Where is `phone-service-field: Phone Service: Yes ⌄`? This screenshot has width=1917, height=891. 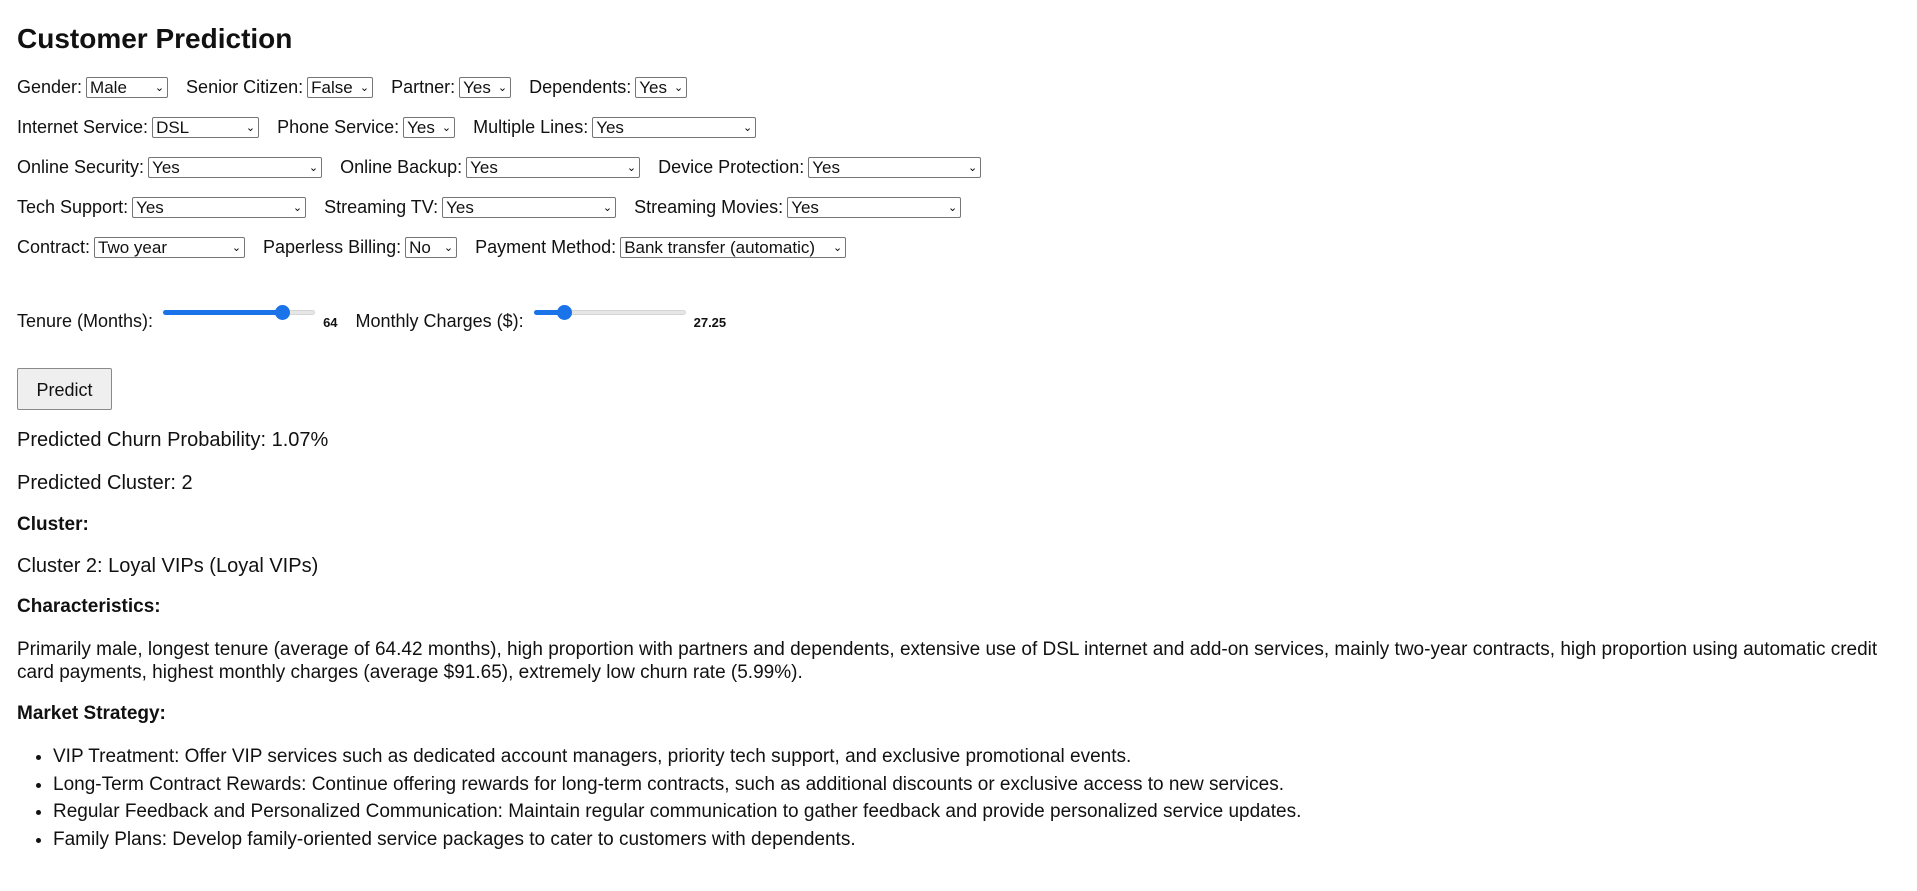
phone-service-field: Phone Service: Yes ⌄ is located at coordinates (366, 127).